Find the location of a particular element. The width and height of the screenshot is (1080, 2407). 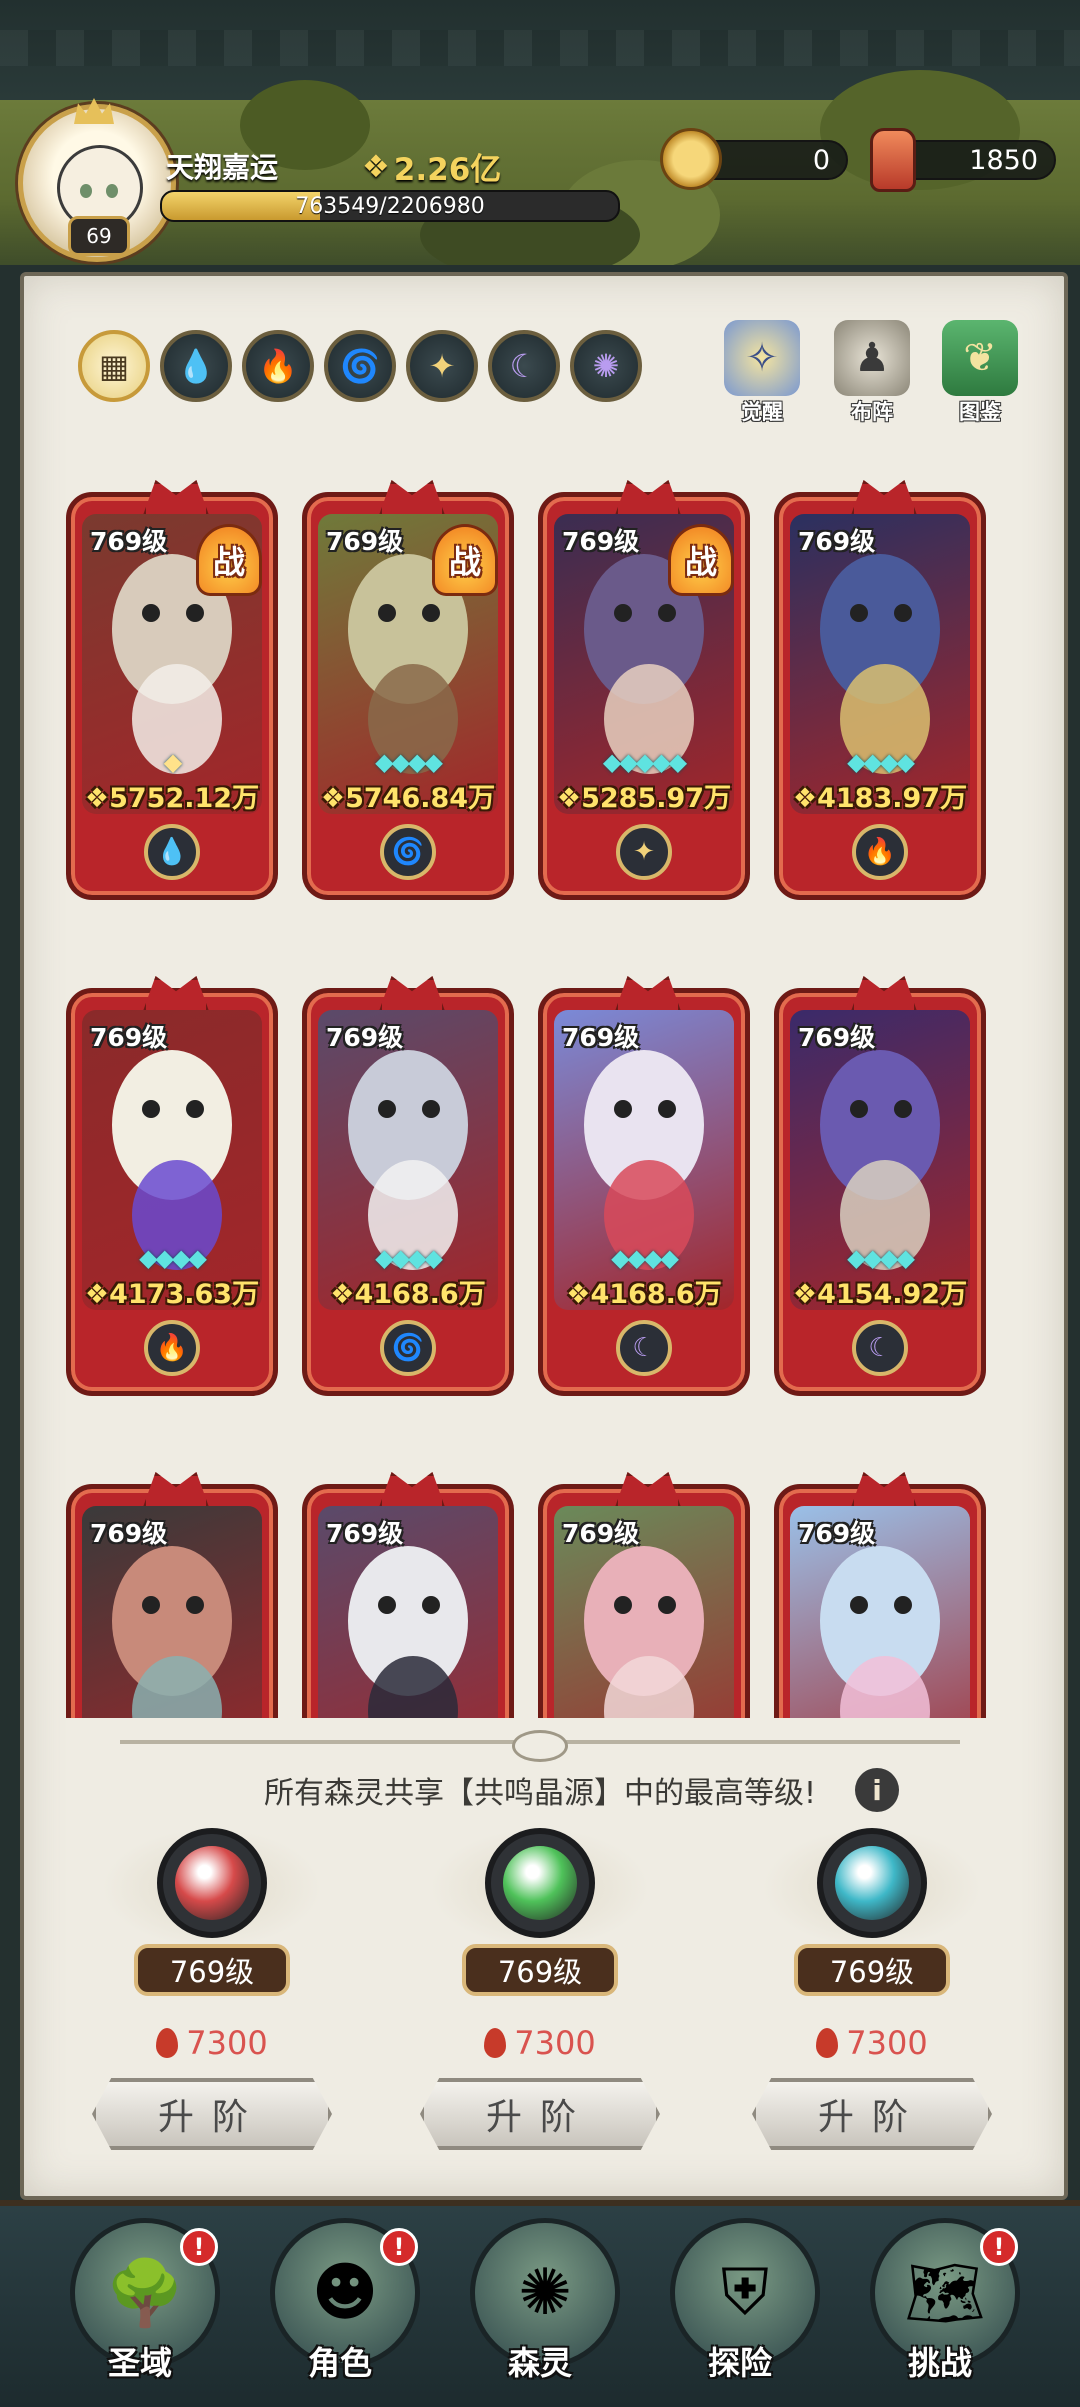

info-icon: i is located at coordinates (877, 1790).